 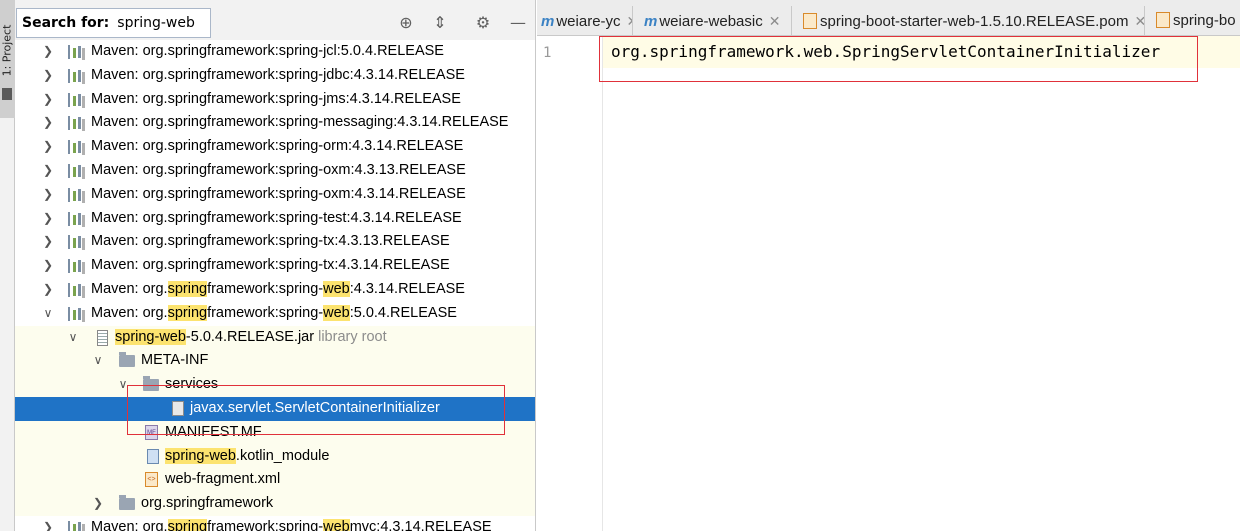 I want to click on module-file-icon, so click(x=153, y=456).